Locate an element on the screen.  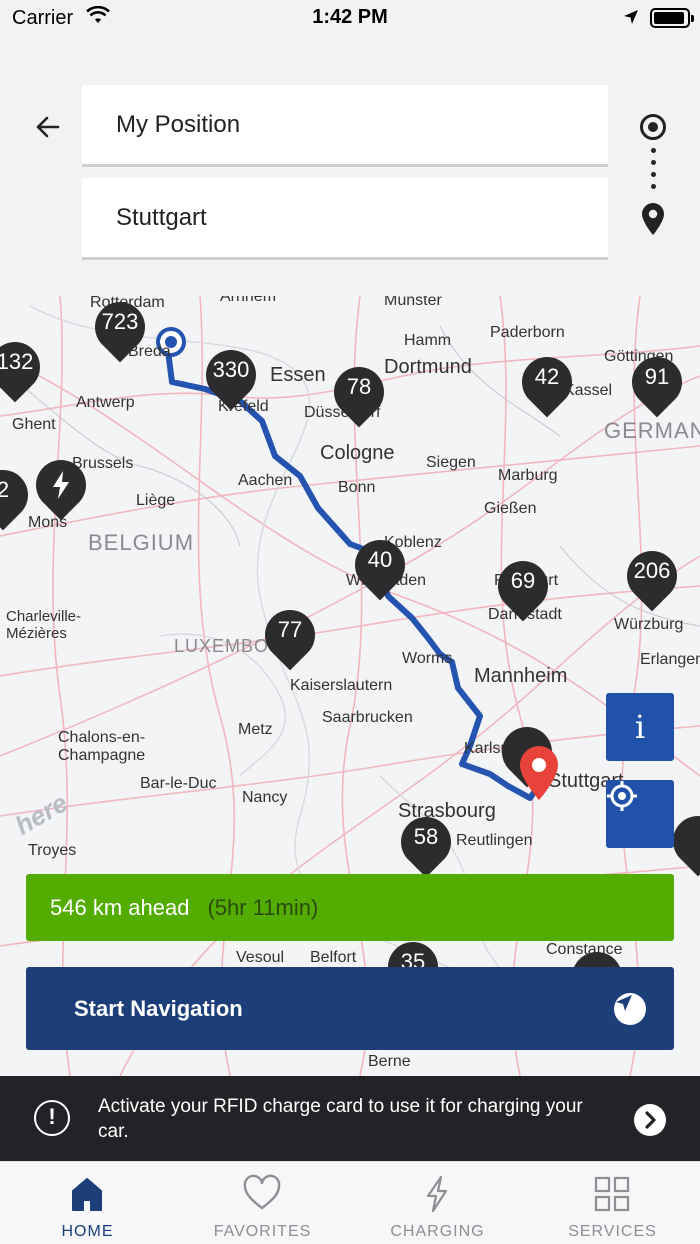
map-info-button: i is located at coordinates (640, 727).